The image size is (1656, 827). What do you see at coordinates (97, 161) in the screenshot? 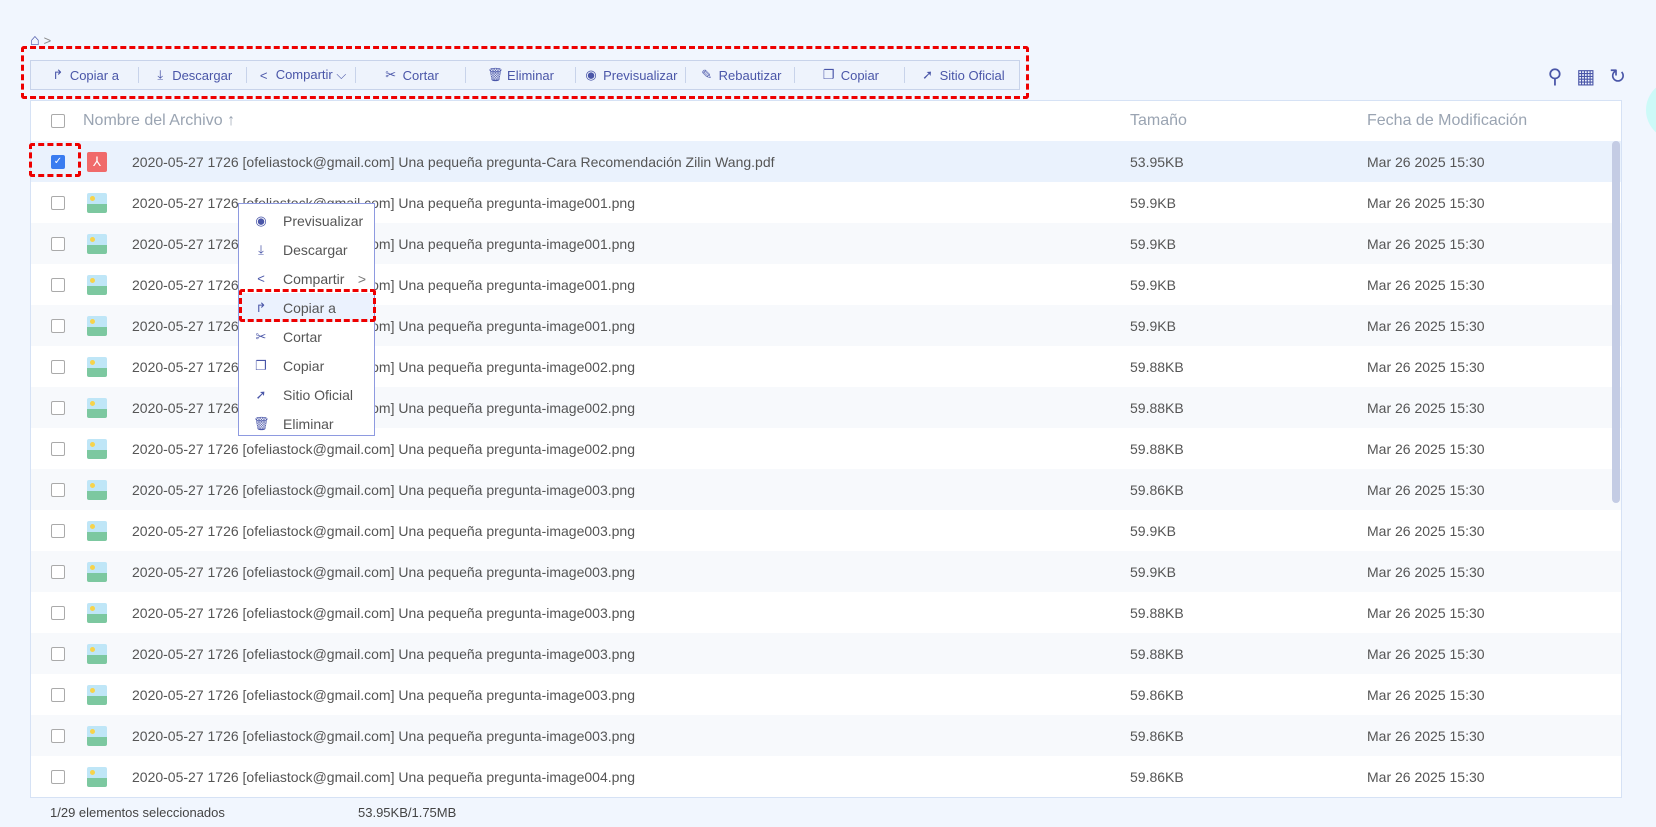
I see `pdf-file-icon: ⅄` at bounding box center [97, 161].